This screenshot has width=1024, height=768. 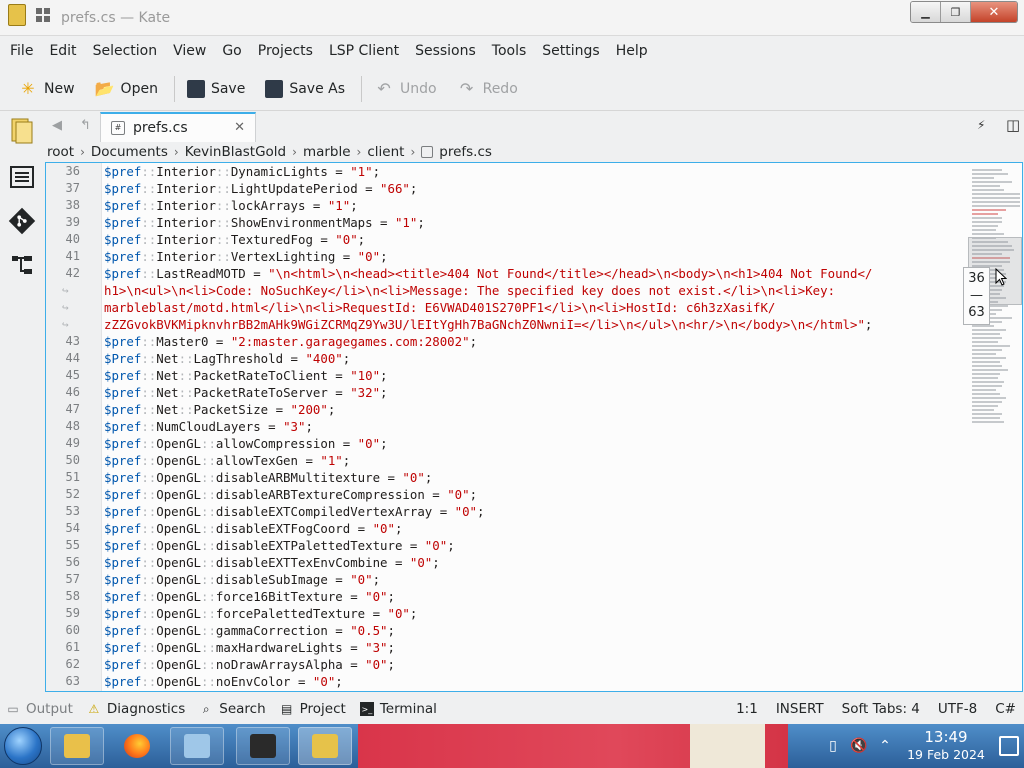 I want to click on close-button: ✕, so click(x=994, y=12).